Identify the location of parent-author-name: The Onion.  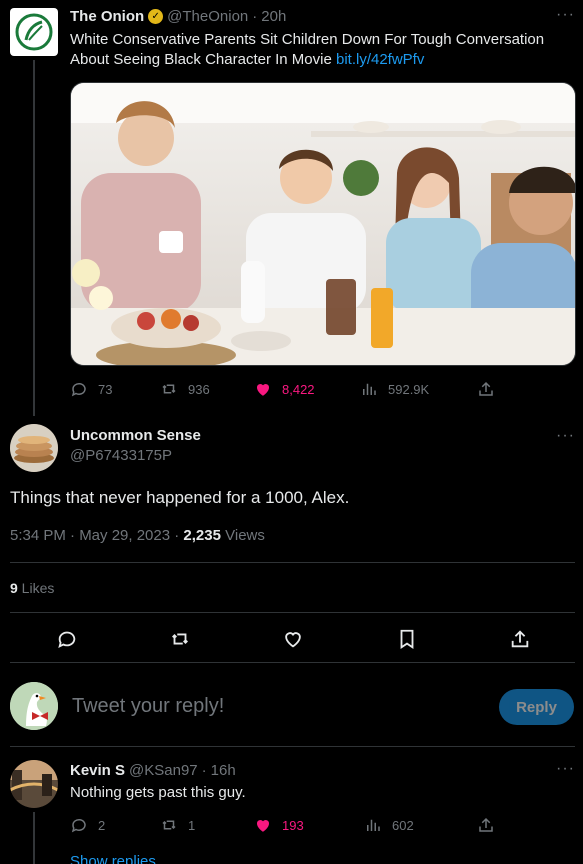
(107, 16).